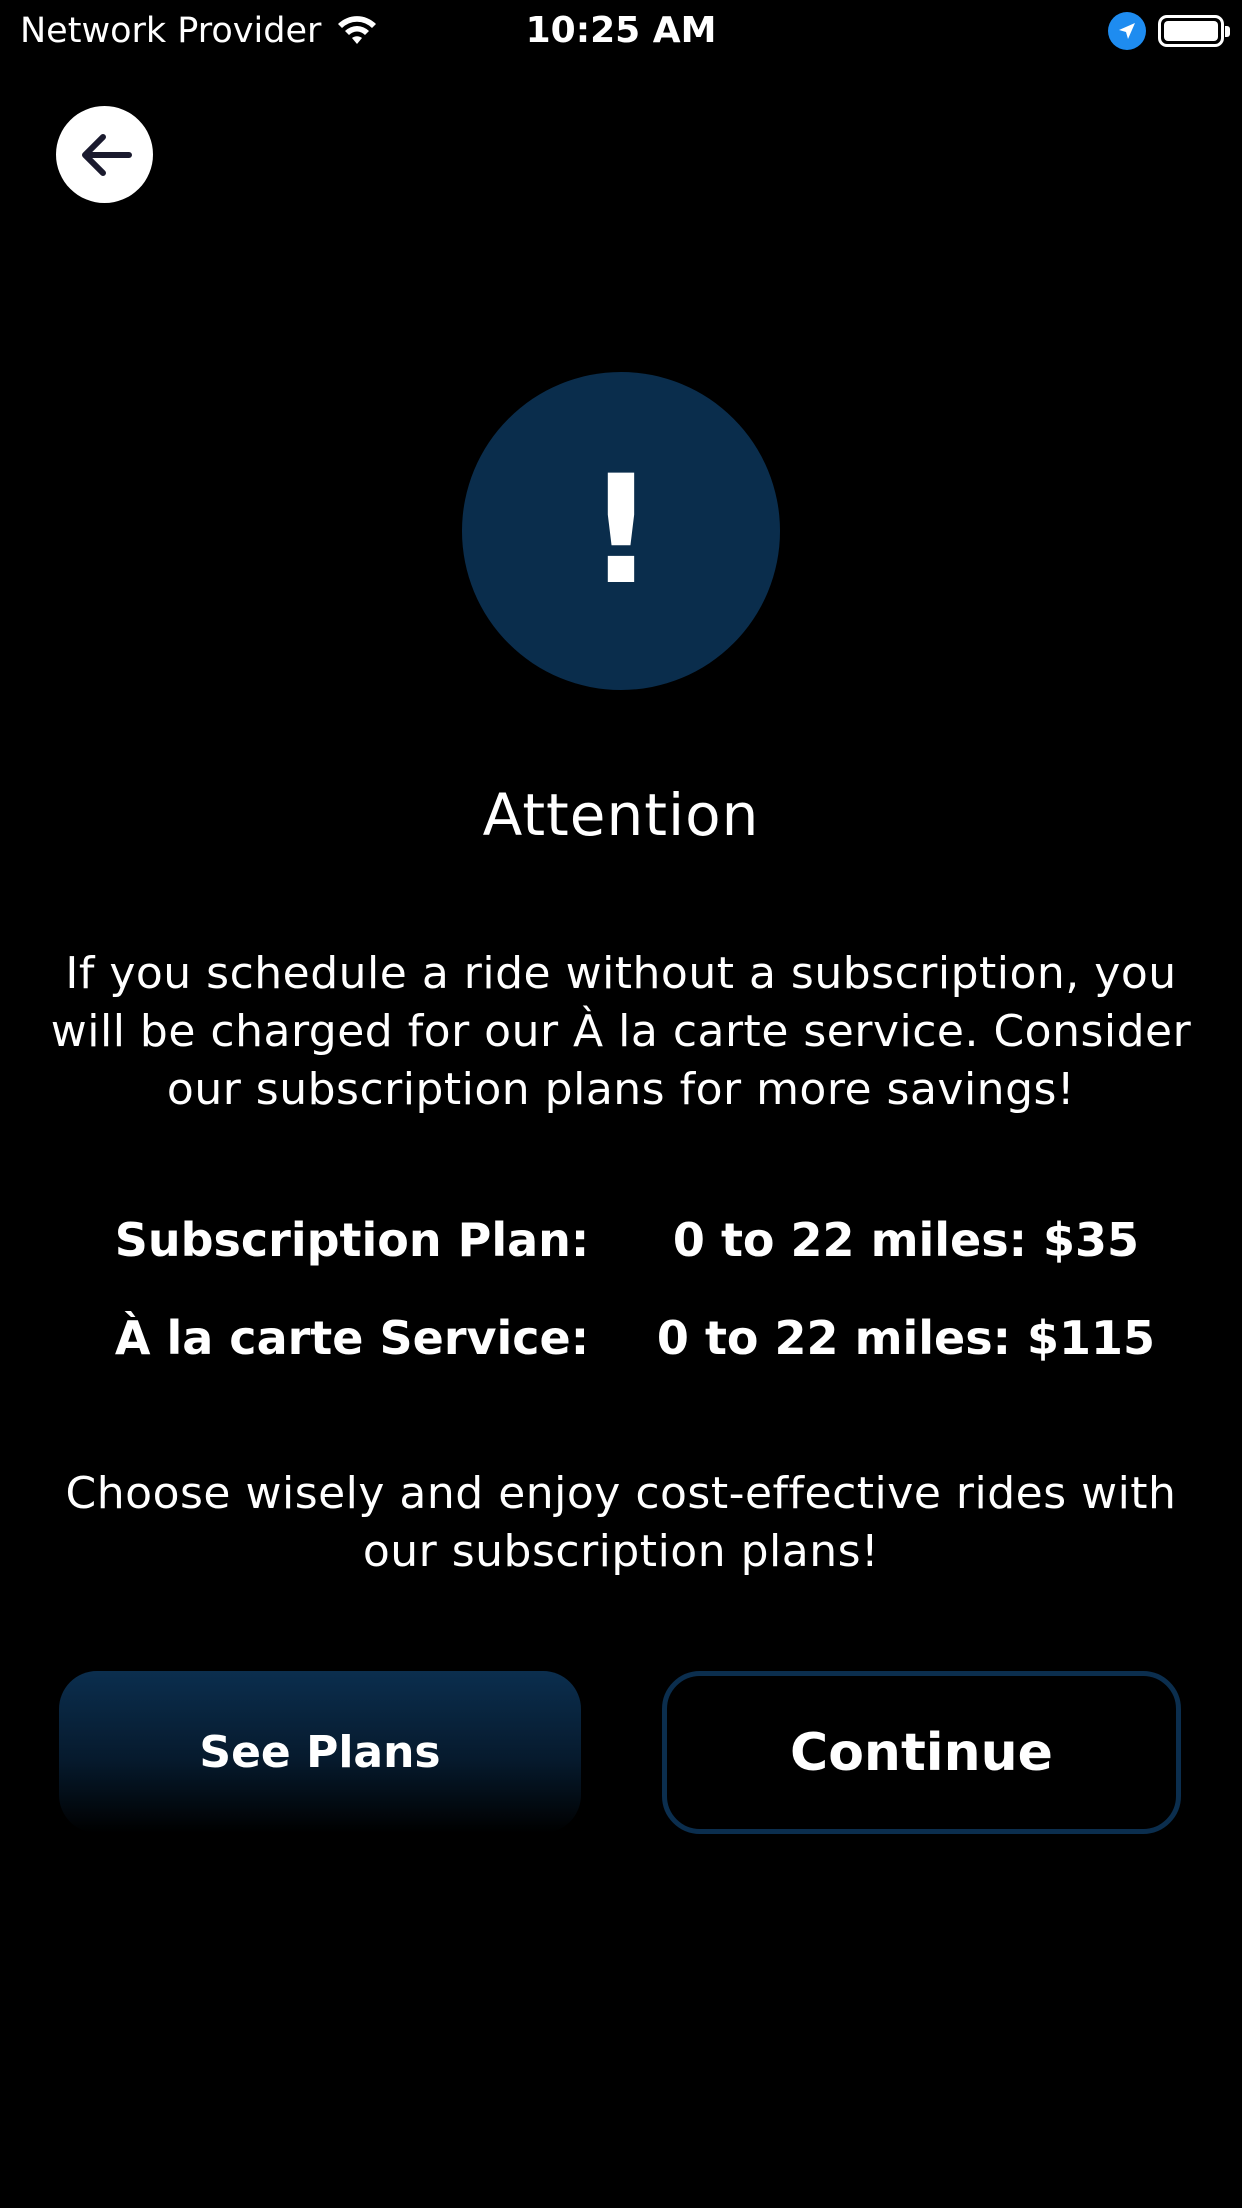 The height and width of the screenshot is (2208, 1242). I want to click on pricing-value: 0 to 22 miles: $35, so click(906, 1240).